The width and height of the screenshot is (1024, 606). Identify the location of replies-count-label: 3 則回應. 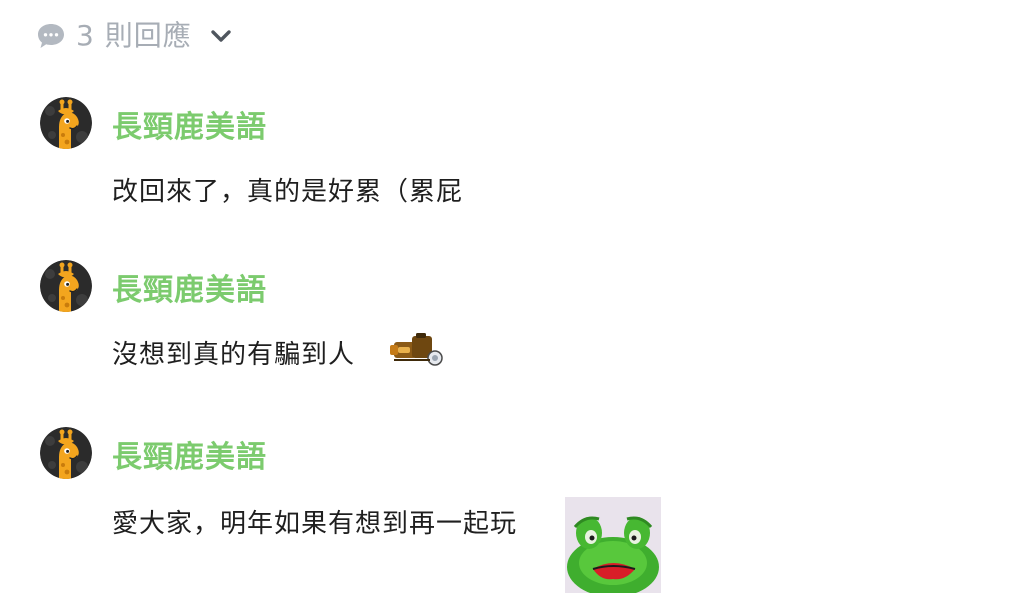
(134, 35).